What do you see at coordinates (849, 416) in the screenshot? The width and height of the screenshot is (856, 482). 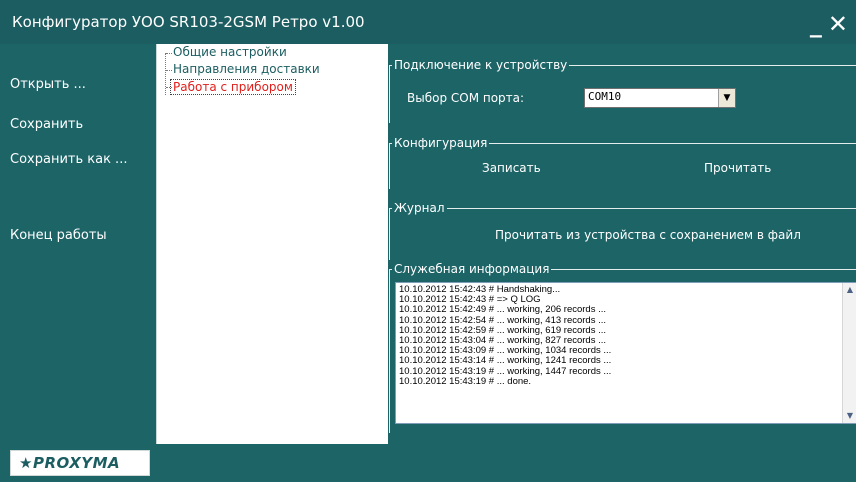 I see `scroll-down-icon: ▼` at bounding box center [849, 416].